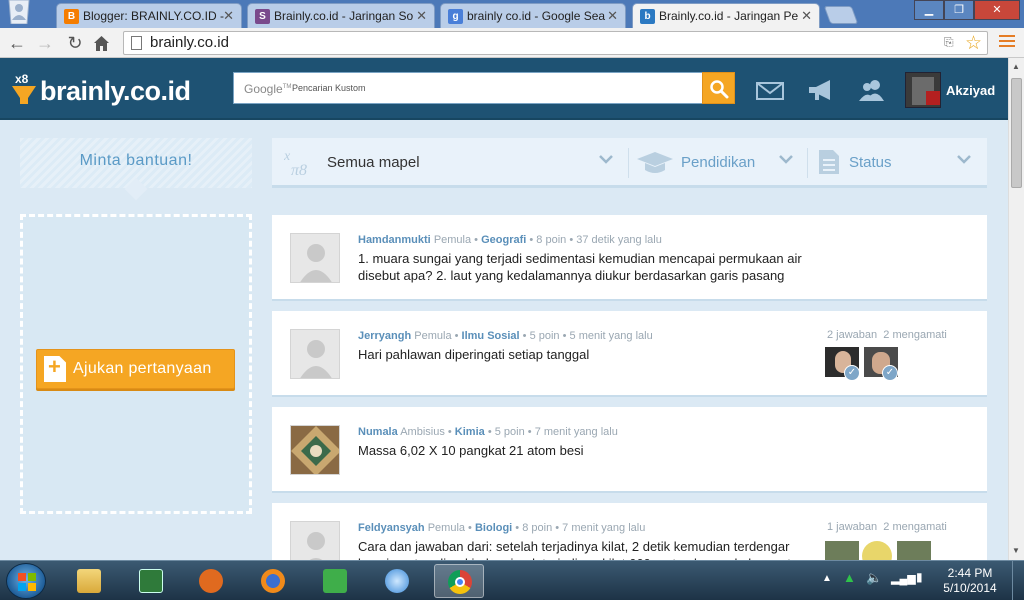  I want to click on svg-text: x, so click(287, 156).